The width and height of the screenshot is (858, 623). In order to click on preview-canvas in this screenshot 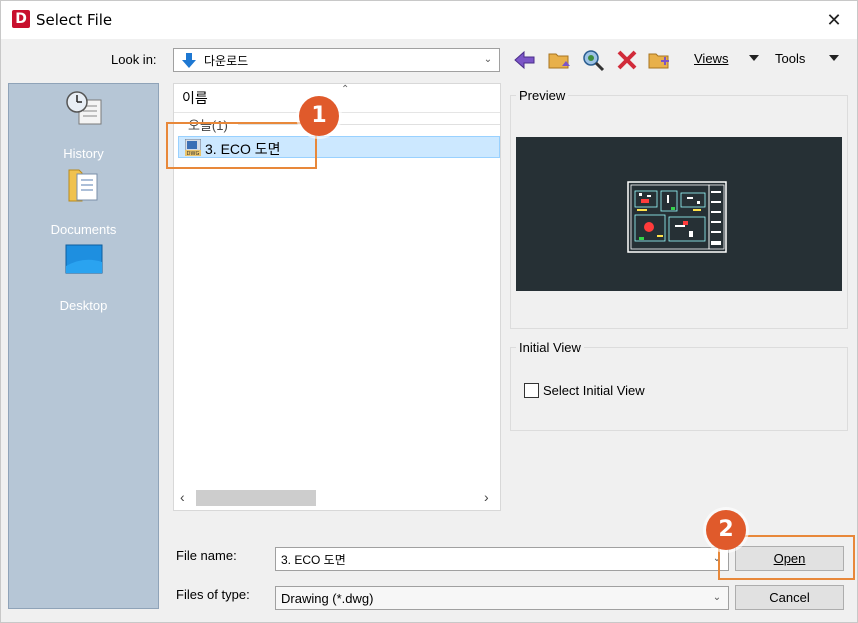, I will do `click(679, 214)`.